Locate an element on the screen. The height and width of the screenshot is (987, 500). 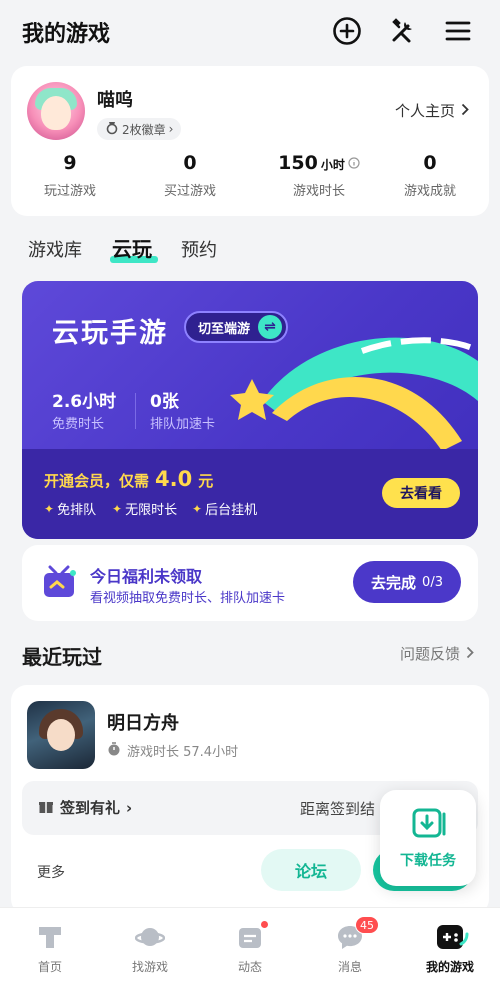
homepage-link: 个人主页 is located at coordinates (432, 110).